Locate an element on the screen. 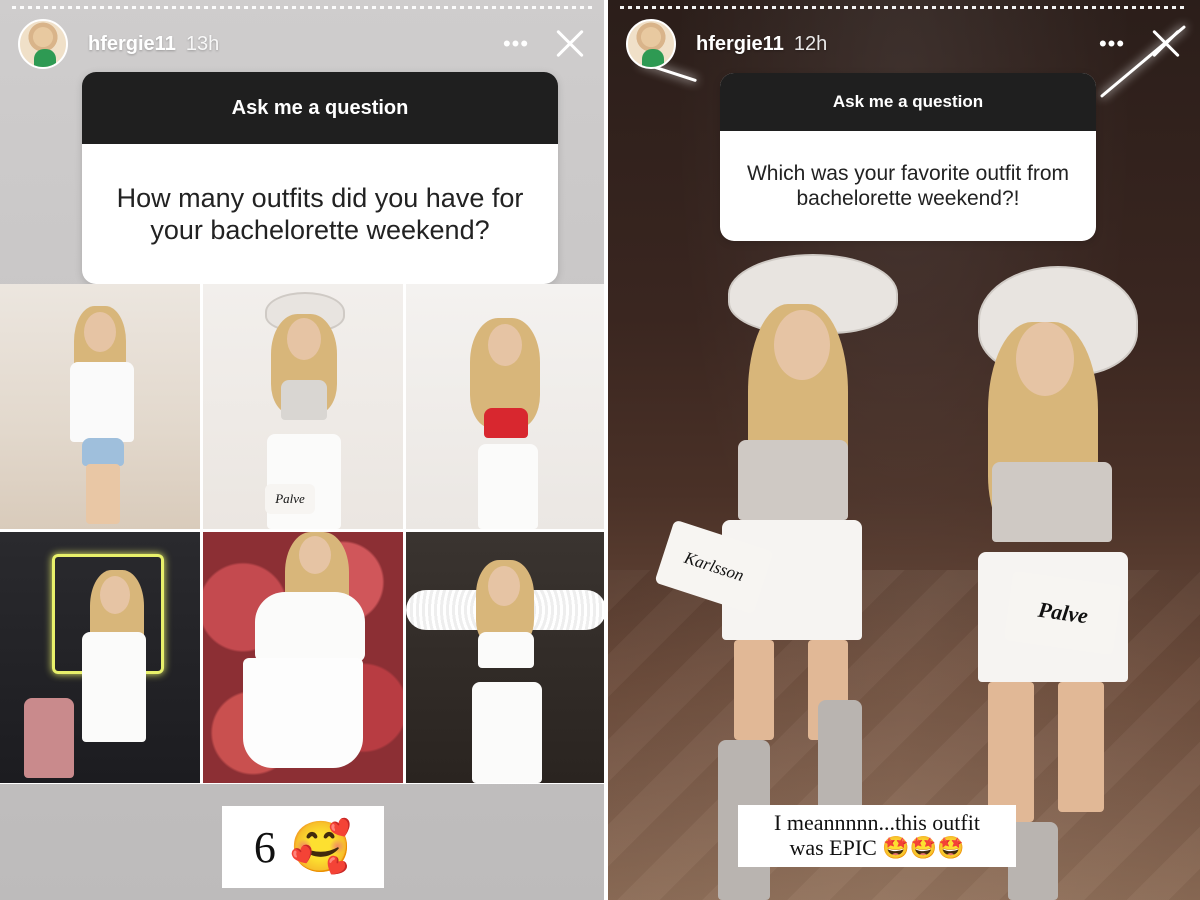  answer-sticker: 6 🥰 is located at coordinates (303, 847).